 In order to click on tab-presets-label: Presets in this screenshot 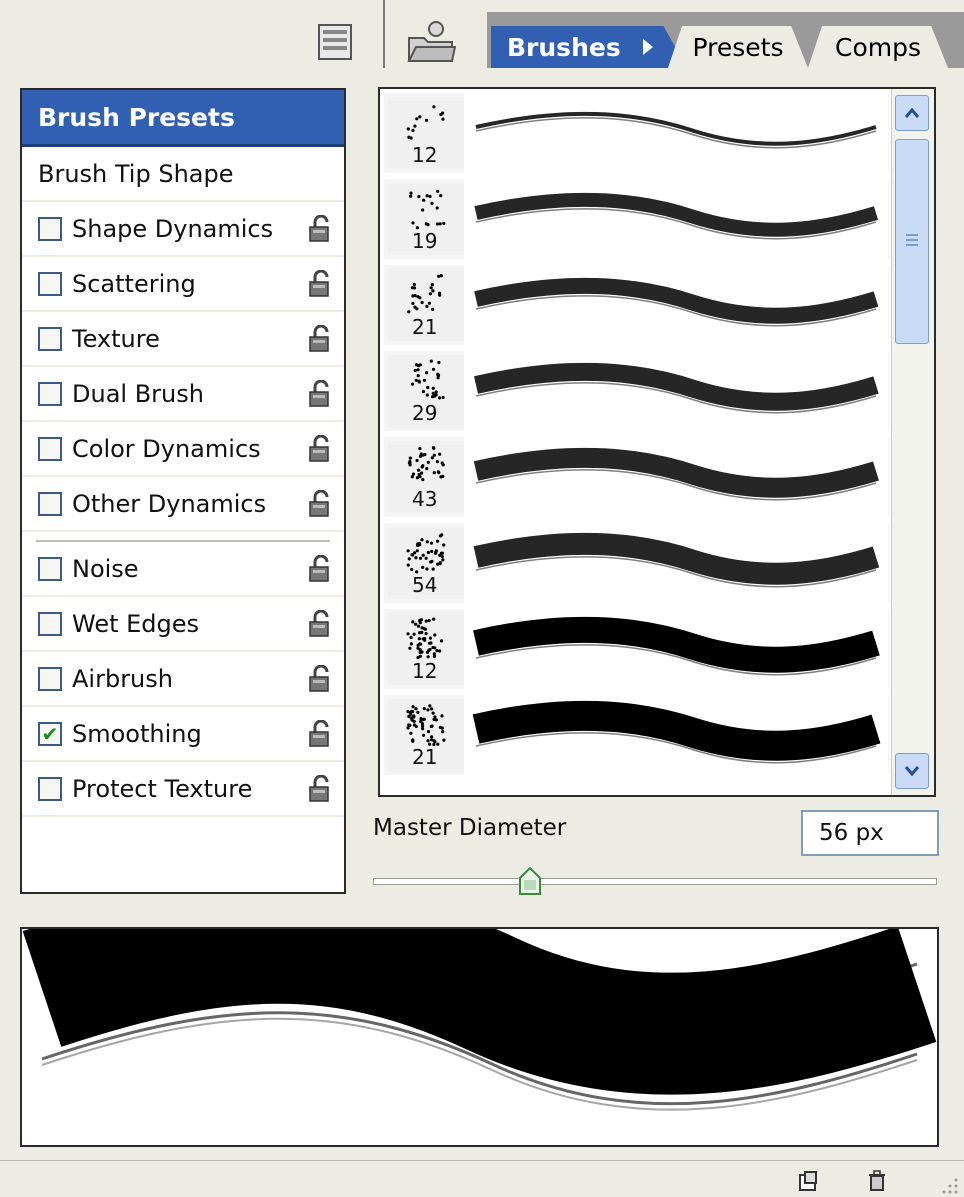, I will do `click(738, 47)`.